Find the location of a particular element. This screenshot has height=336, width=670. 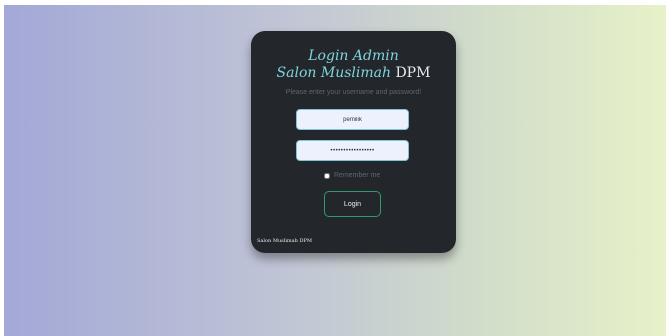

footer-brand: Salon Muslimah DPM is located at coordinates (284, 241).